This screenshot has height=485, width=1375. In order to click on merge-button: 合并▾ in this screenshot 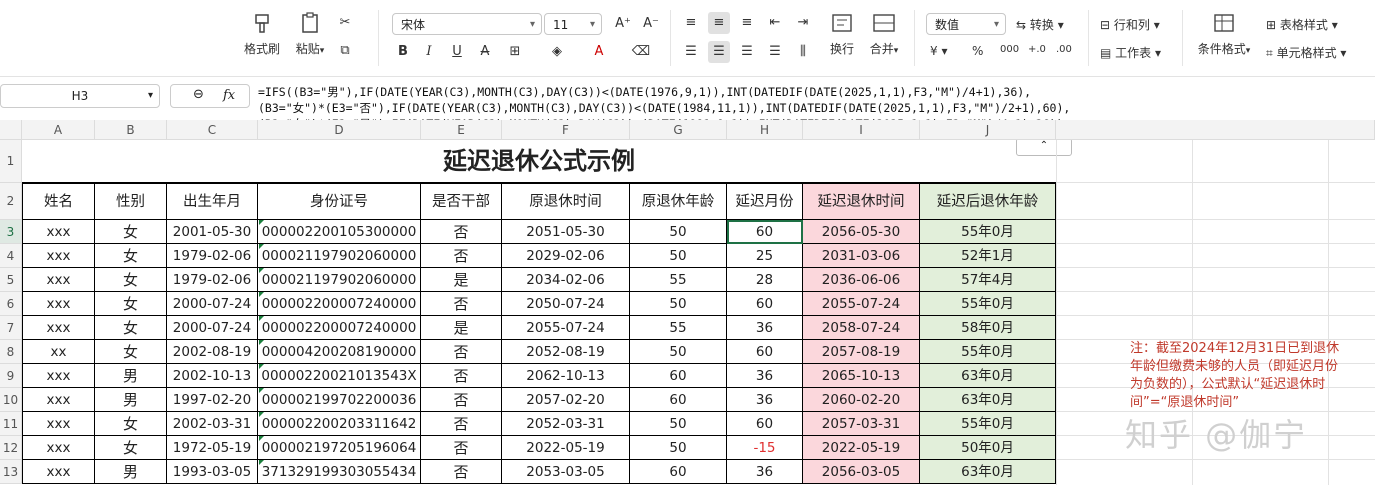, I will do `click(884, 34)`.